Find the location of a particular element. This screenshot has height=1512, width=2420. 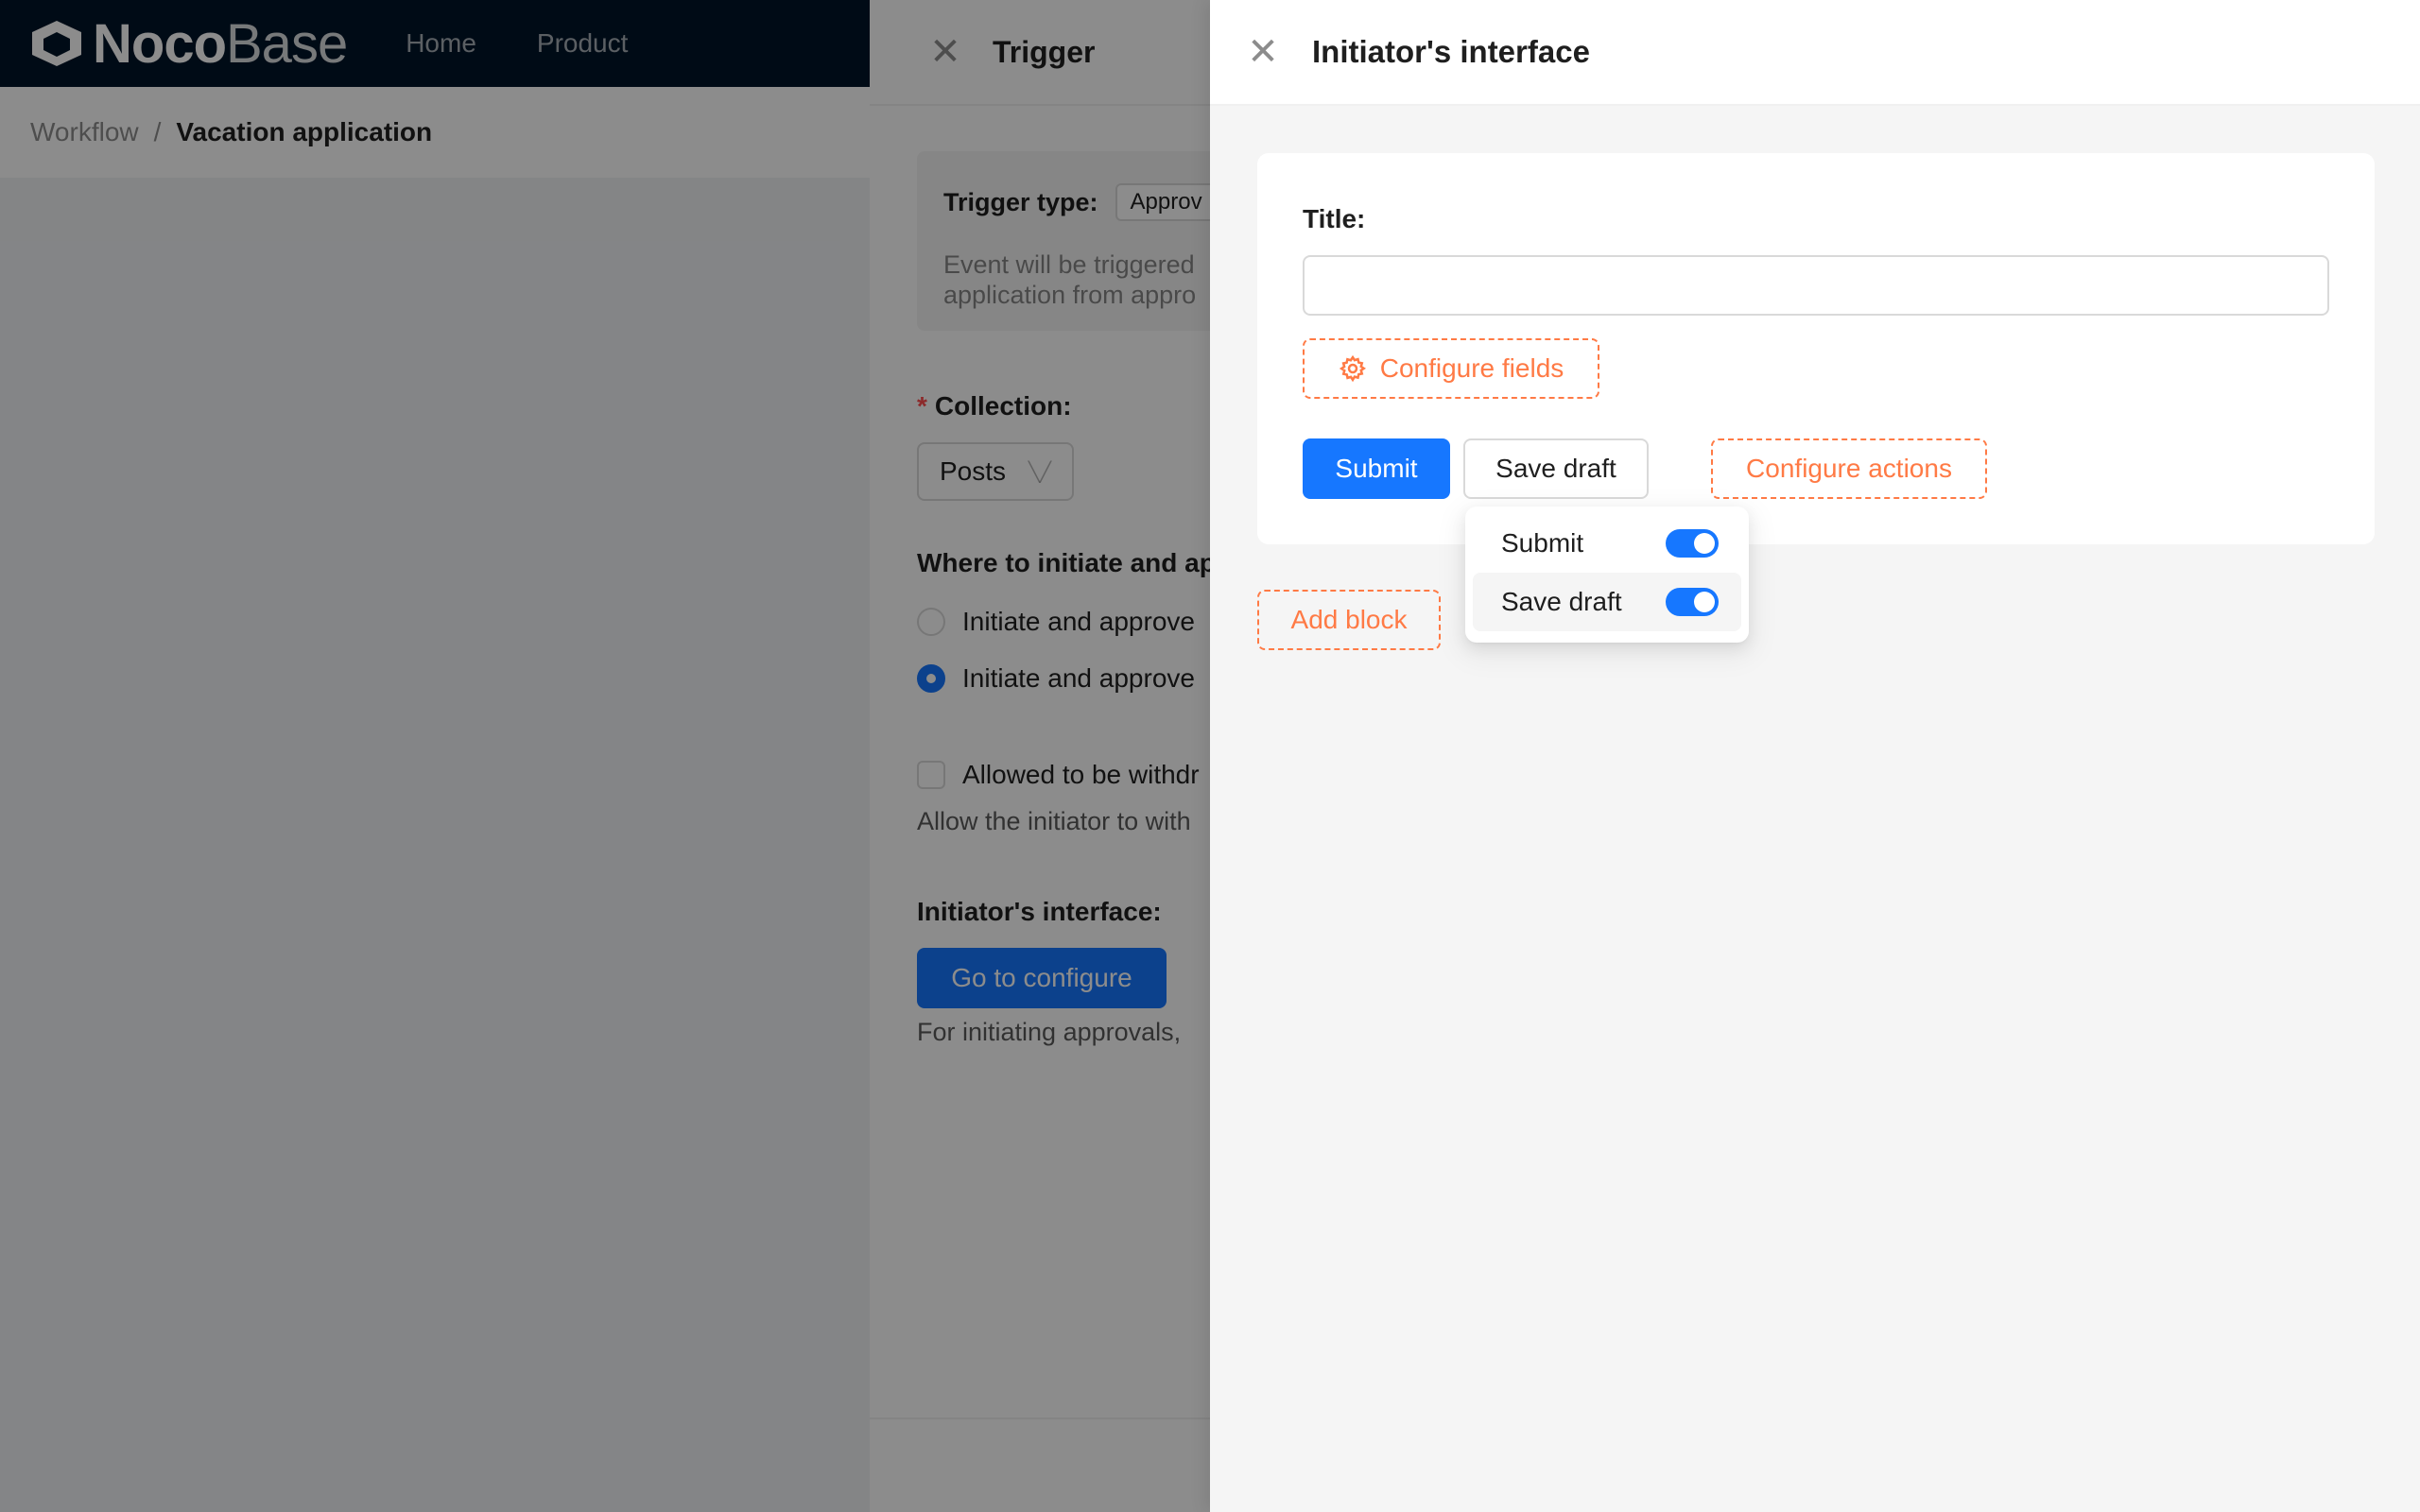

submit-button: Submit is located at coordinates (1376, 468).